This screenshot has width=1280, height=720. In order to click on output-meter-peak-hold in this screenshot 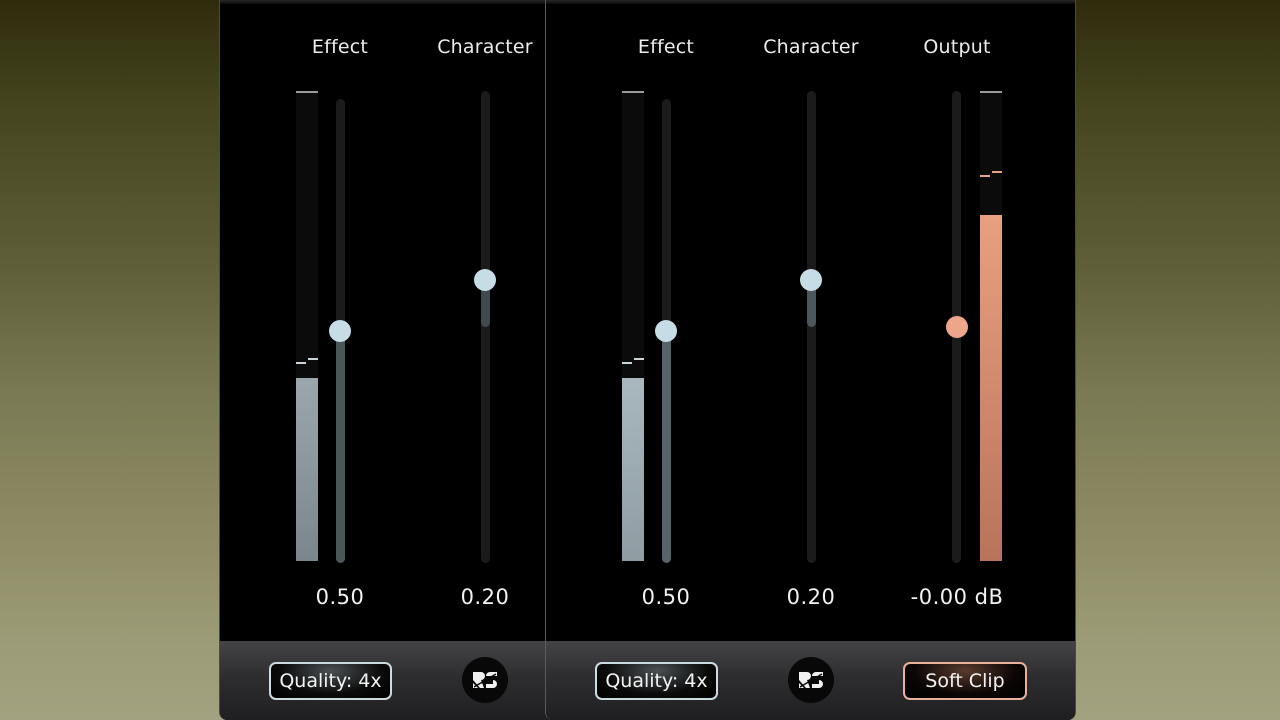, I will do `click(997, 171)`.